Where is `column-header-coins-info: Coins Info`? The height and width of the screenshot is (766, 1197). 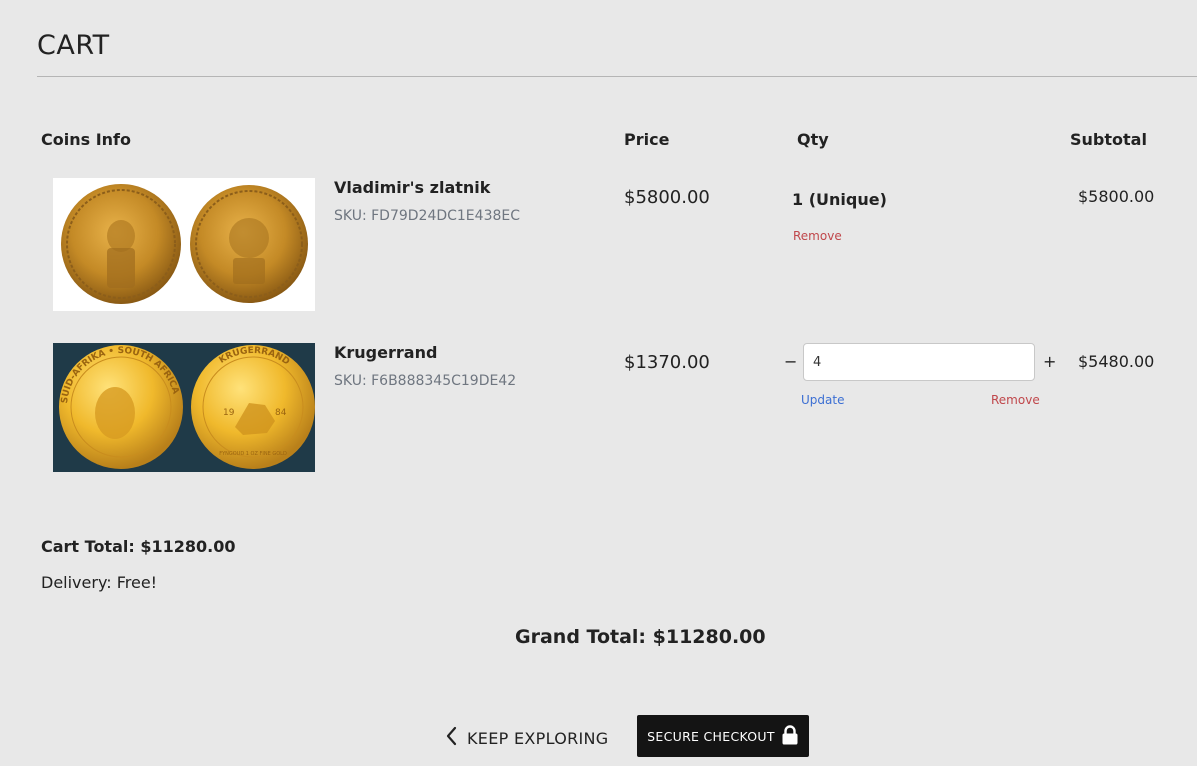 column-header-coins-info: Coins Info is located at coordinates (86, 139).